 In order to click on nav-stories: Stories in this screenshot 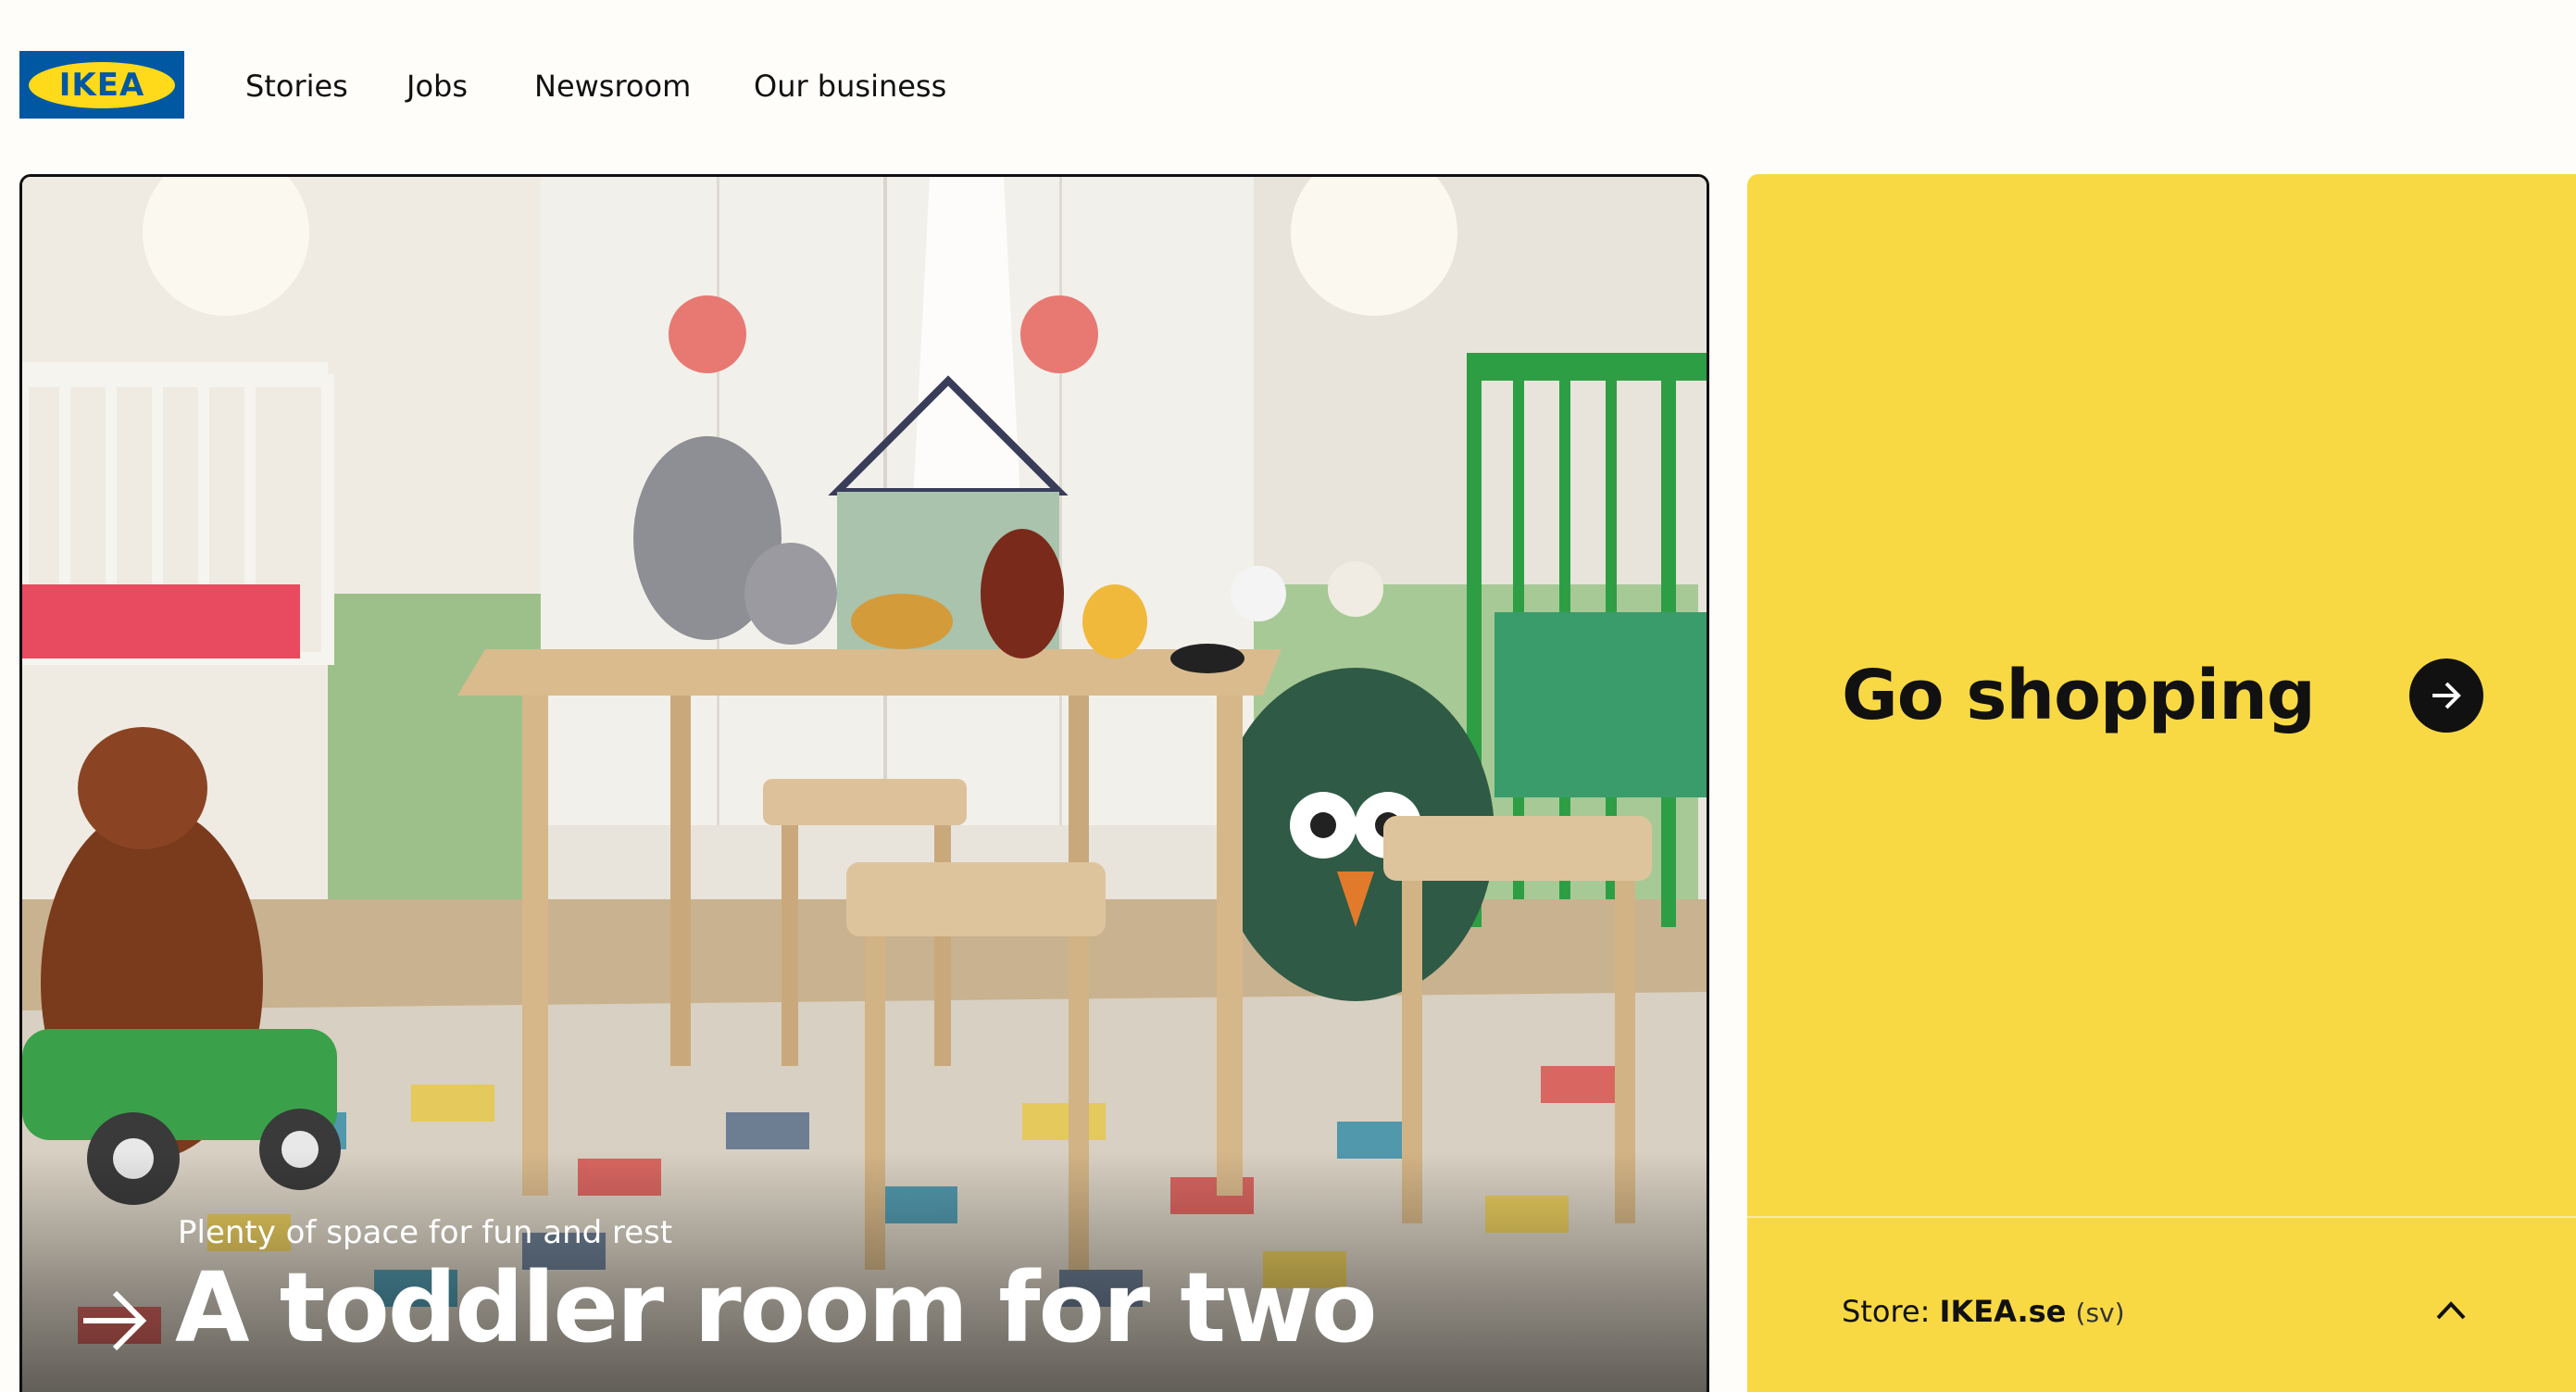, I will do `click(296, 86)`.